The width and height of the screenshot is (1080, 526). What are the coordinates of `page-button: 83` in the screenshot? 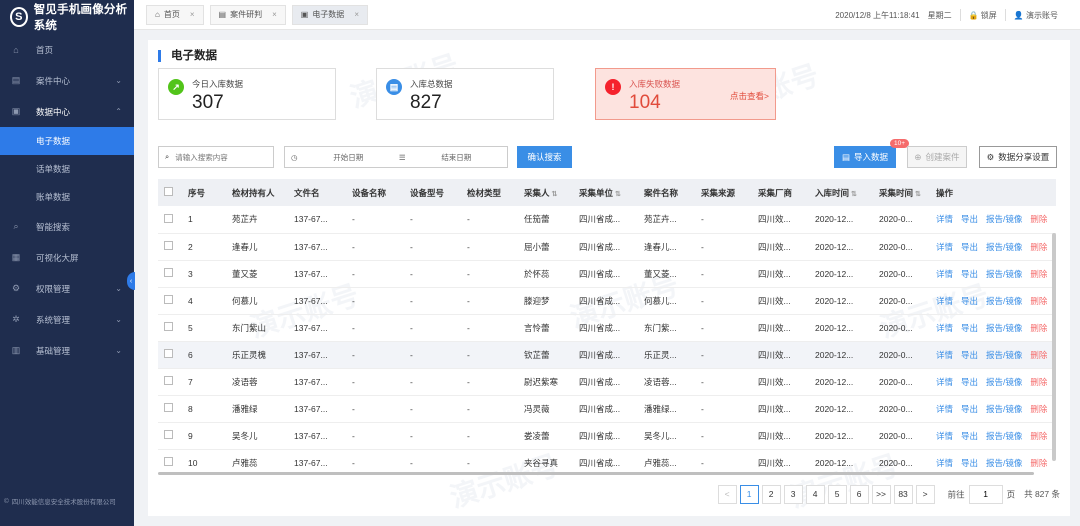 It's located at (903, 494).